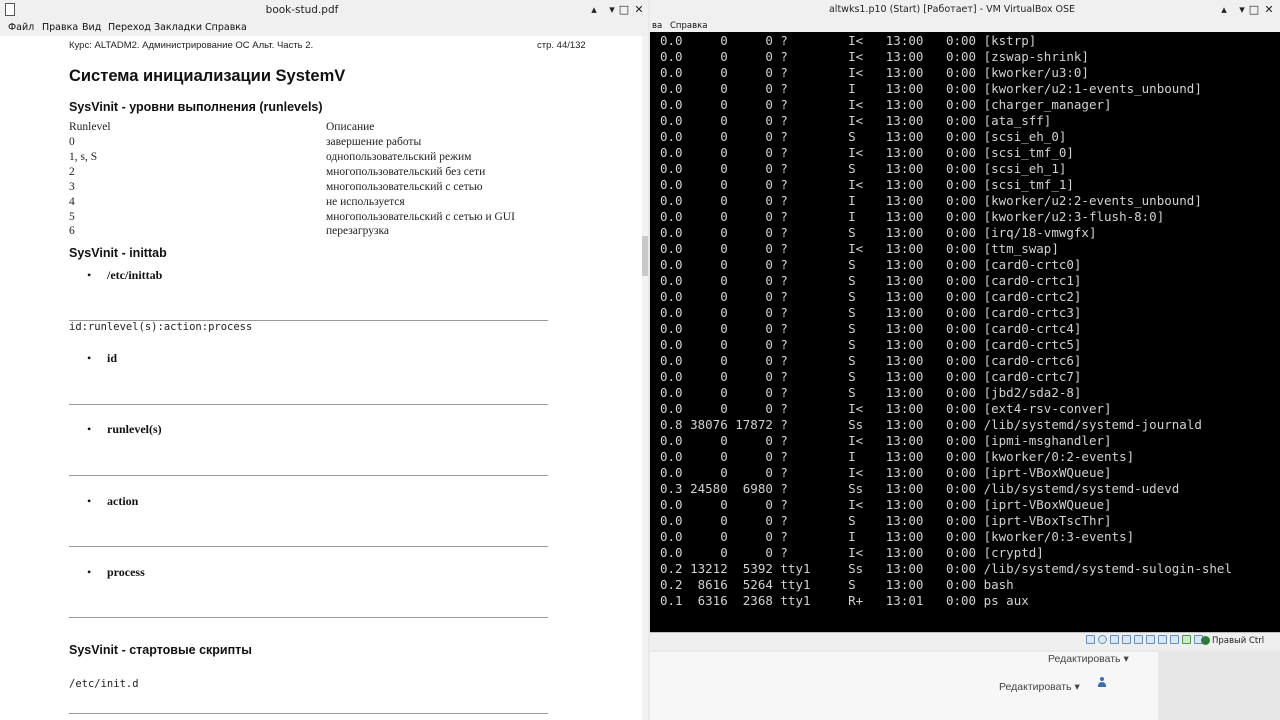  I want to click on edit-dropdown-1: Редактировать ▾, so click(1088, 659).